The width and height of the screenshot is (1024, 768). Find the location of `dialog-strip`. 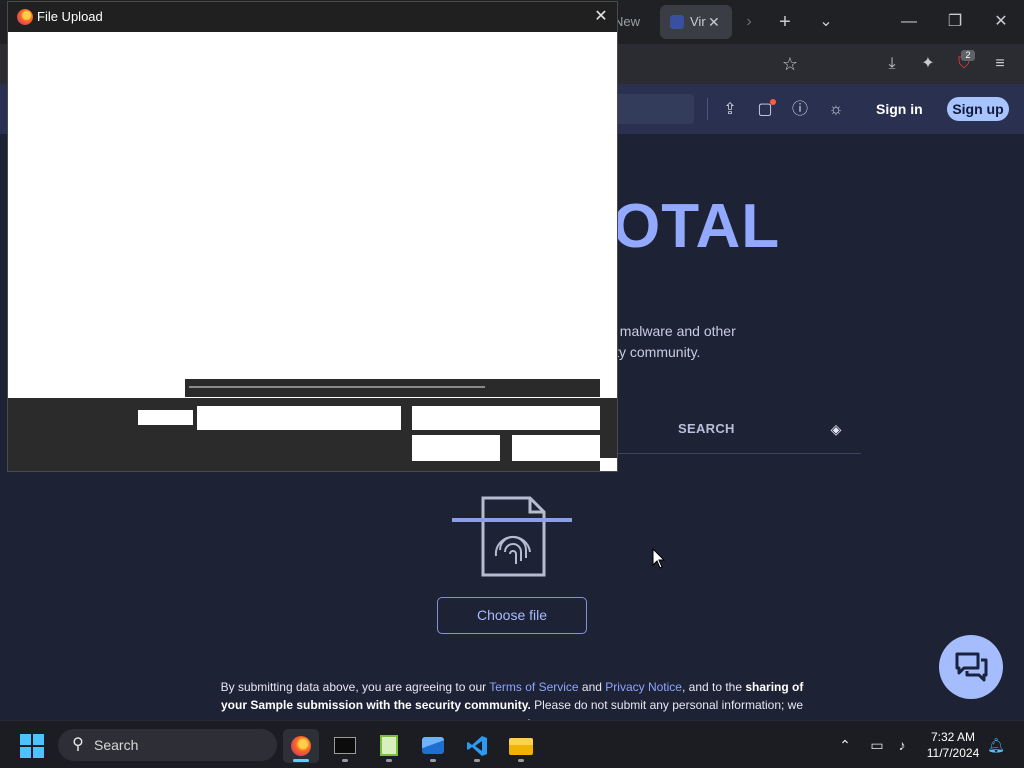

dialog-strip is located at coordinates (392, 388).